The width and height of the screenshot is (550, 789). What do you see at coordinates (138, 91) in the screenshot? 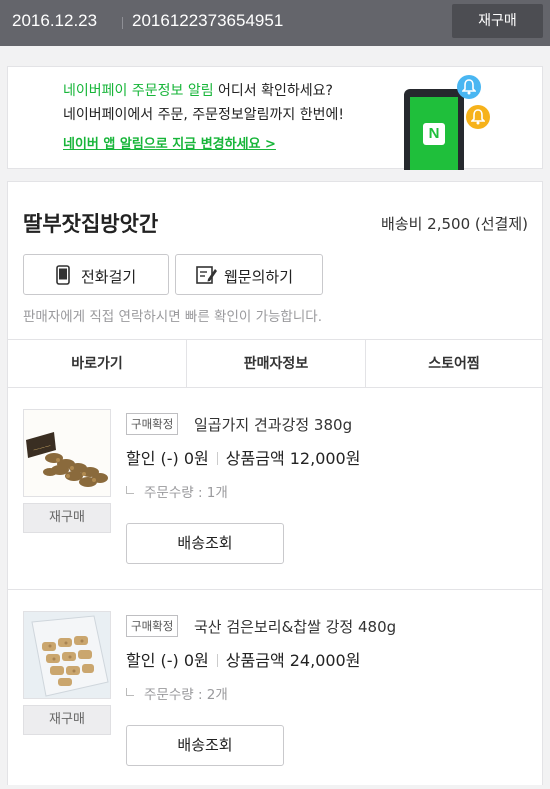
I see `banner-highlight: 네이버페이 주문정보 알림` at bounding box center [138, 91].